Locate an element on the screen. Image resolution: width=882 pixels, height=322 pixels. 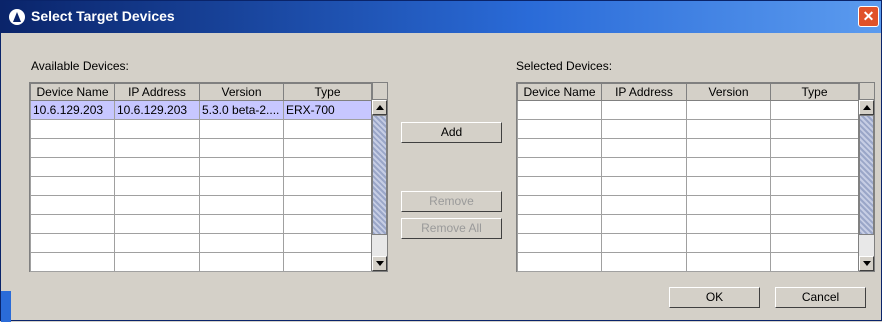
close-button: ✕ is located at coordinates (868, 16).